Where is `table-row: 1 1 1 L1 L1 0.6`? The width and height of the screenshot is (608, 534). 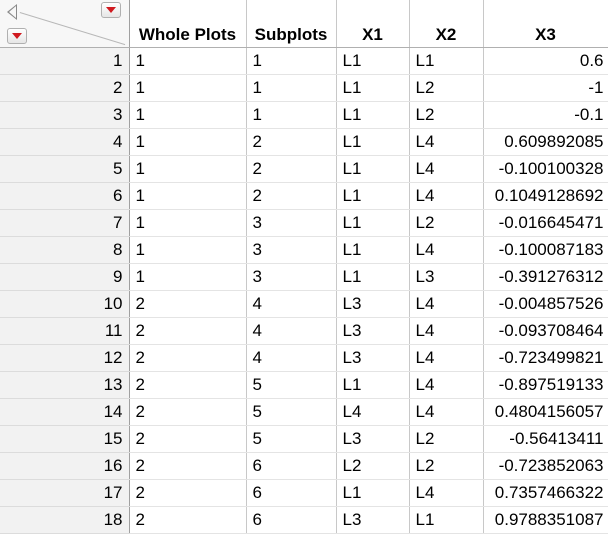 table-row: 1 1 1 L1 L1 0.6 is located at coordinates (304, 61).